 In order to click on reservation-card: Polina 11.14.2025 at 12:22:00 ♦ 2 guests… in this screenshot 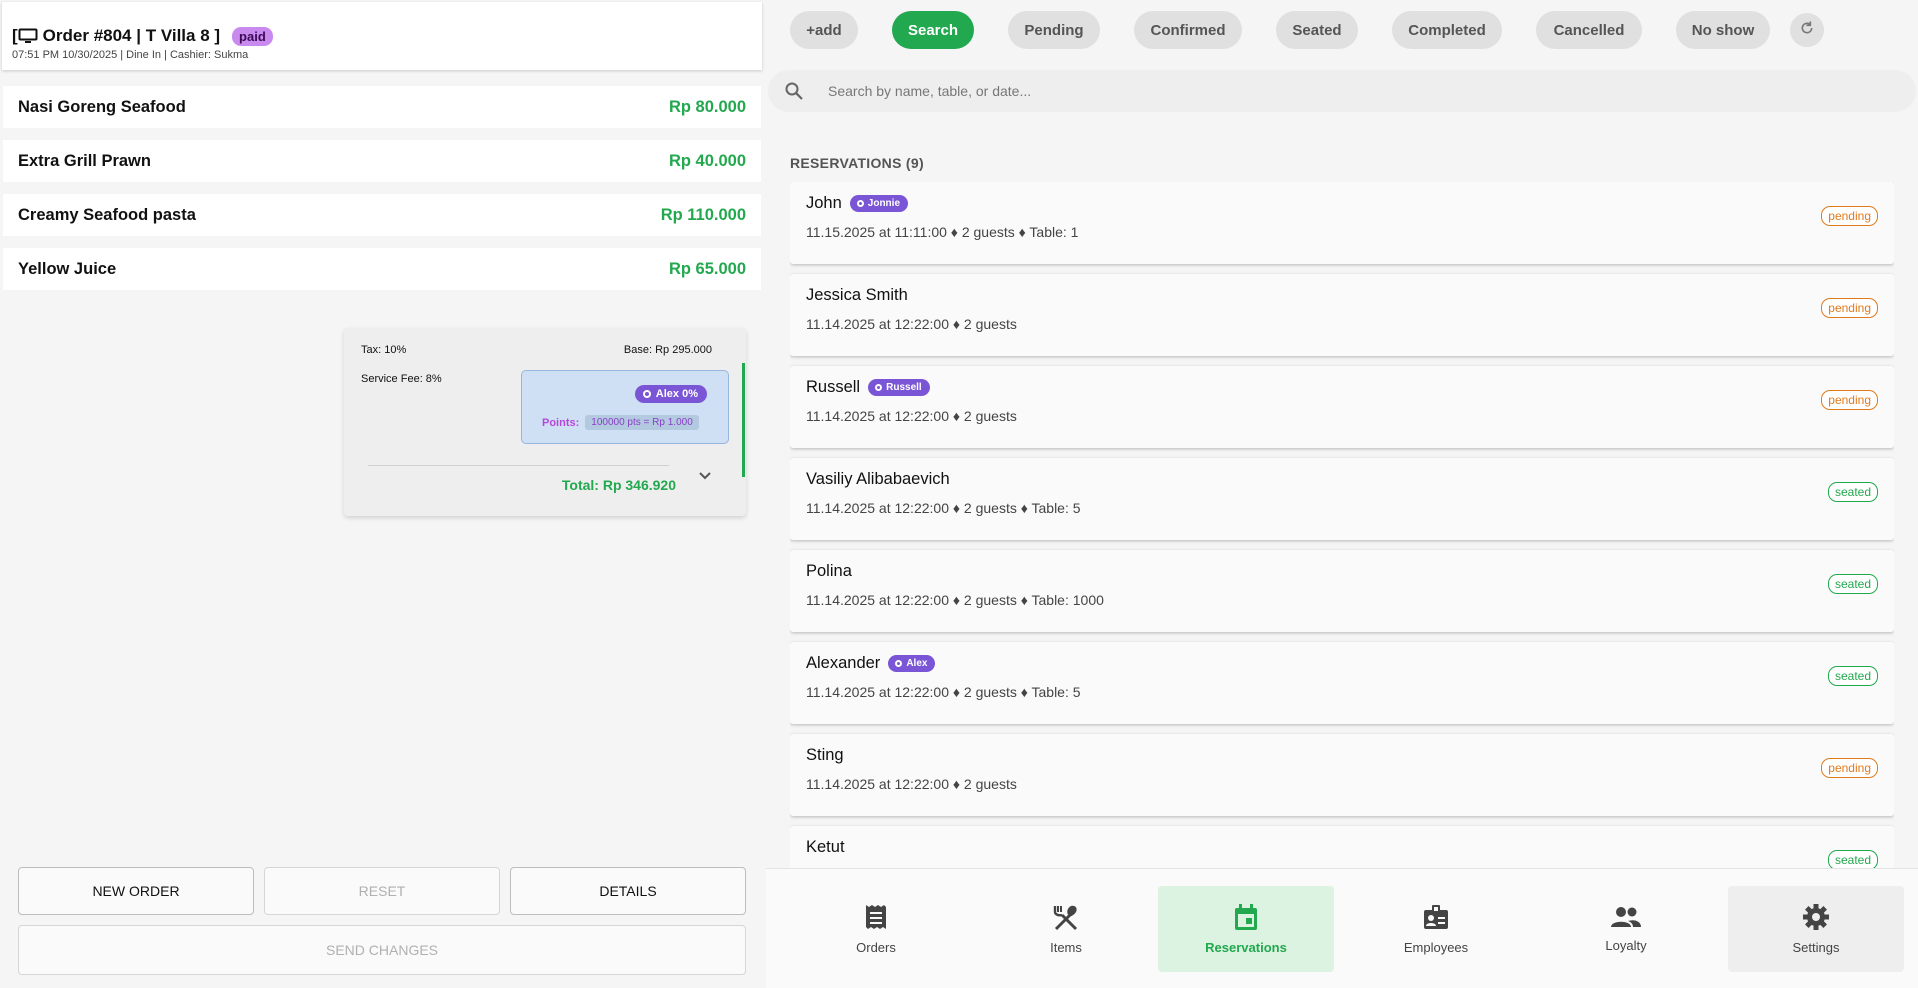, I will do `click(1342, 591)`.